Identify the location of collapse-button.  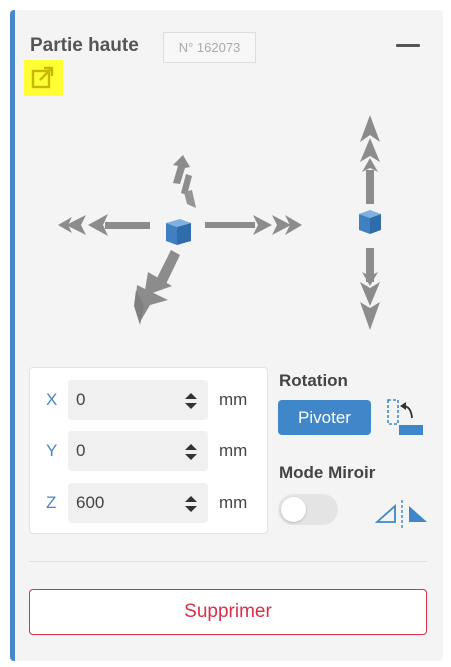
(408, 45).